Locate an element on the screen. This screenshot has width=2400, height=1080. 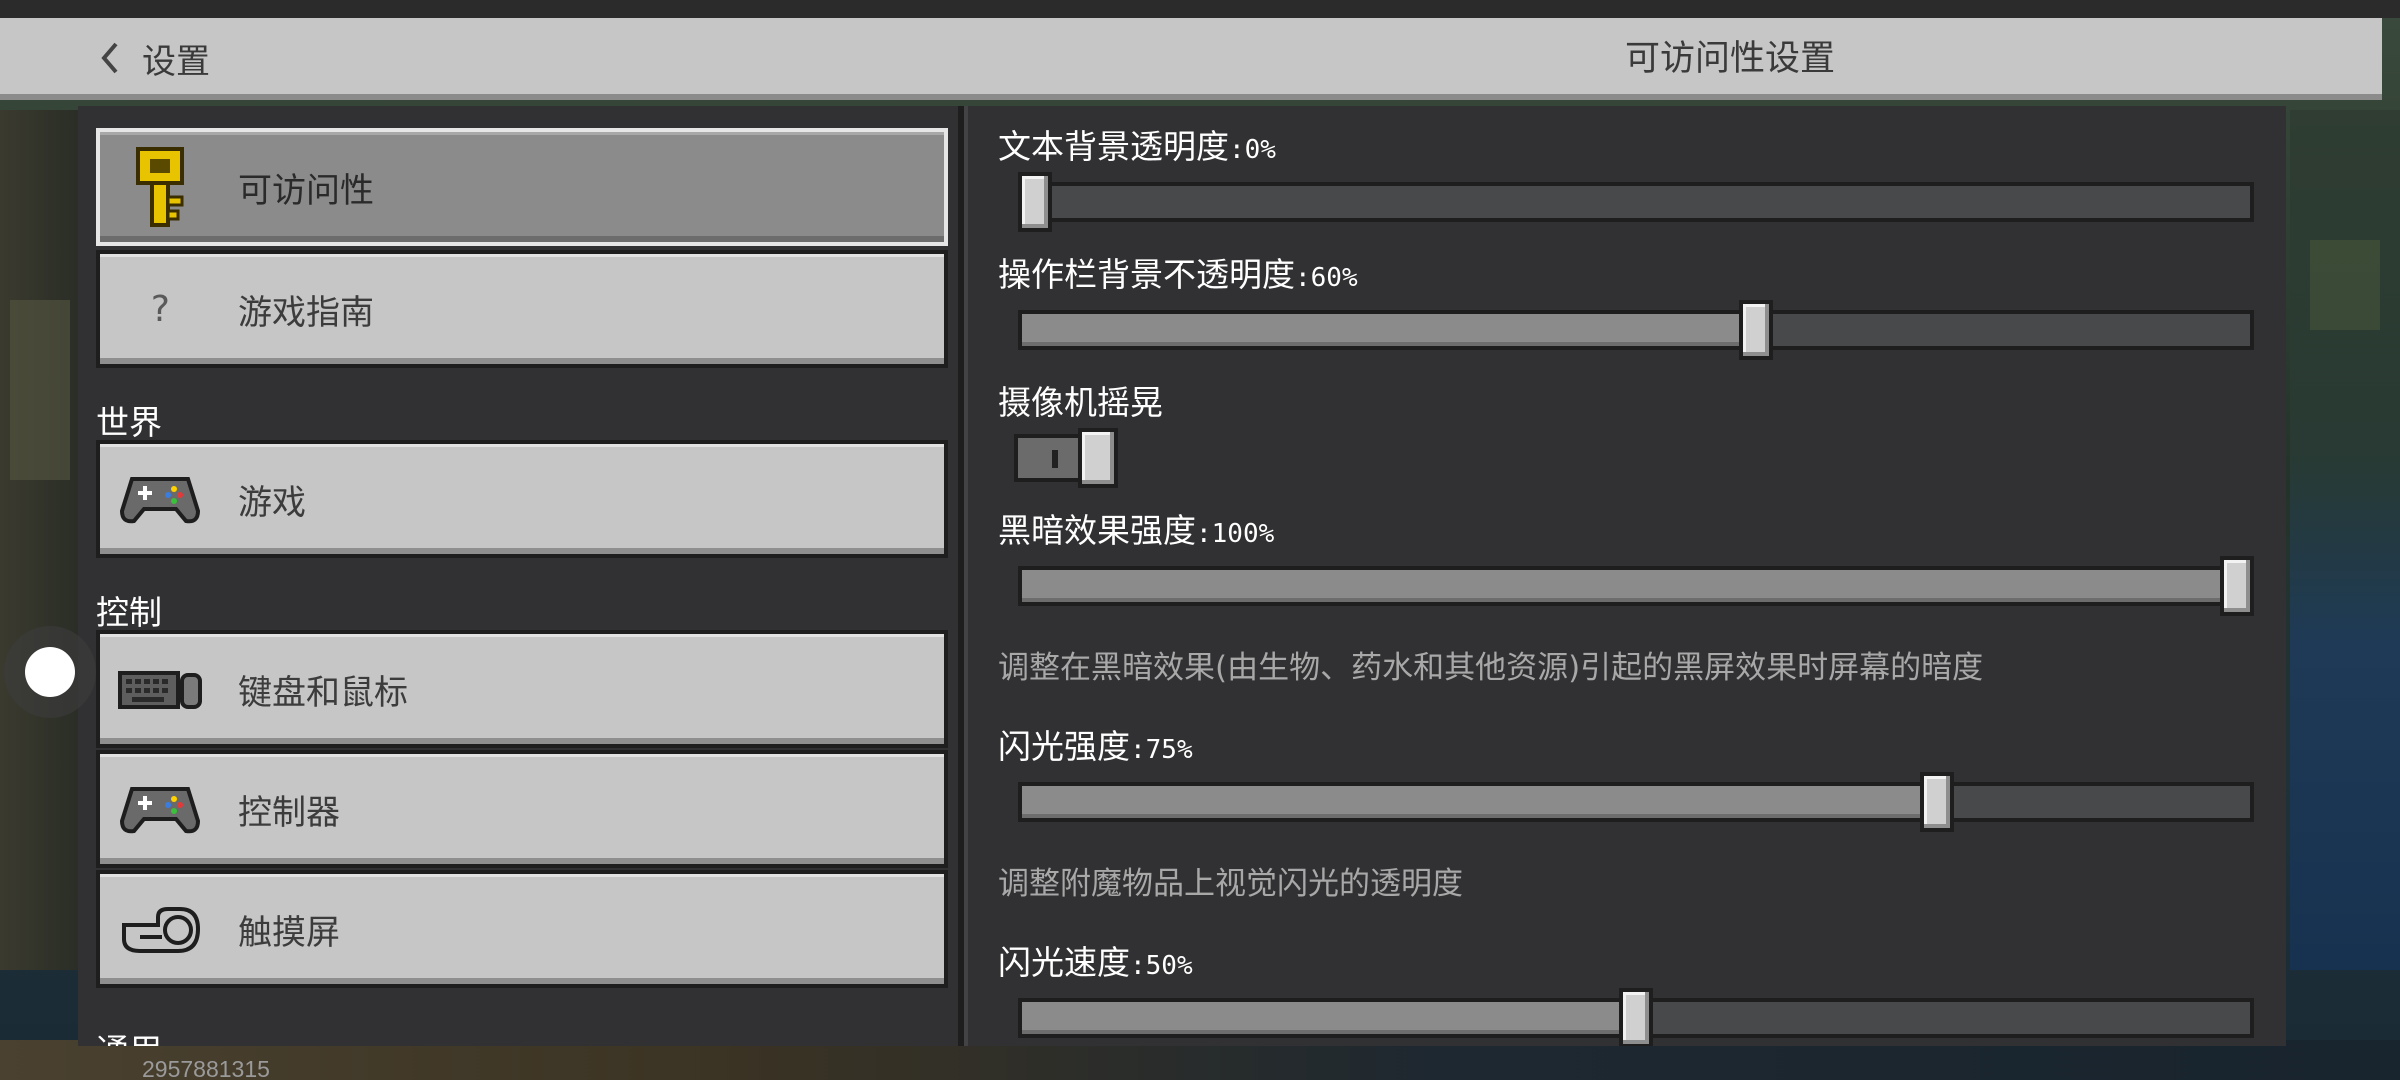
darkness-strength-slider is located at coordinates (1636, 586).